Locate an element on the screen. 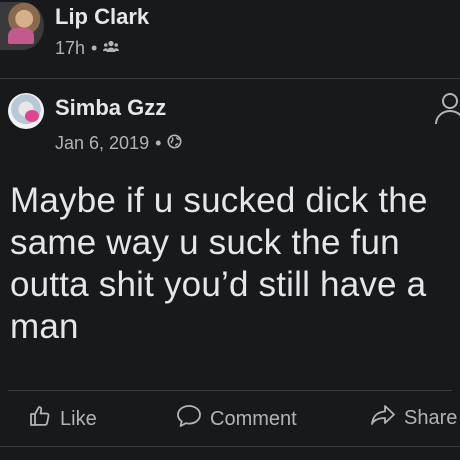 This screenshot has width=460, height=460. share-button: Share is located at coordinates (413, 418).